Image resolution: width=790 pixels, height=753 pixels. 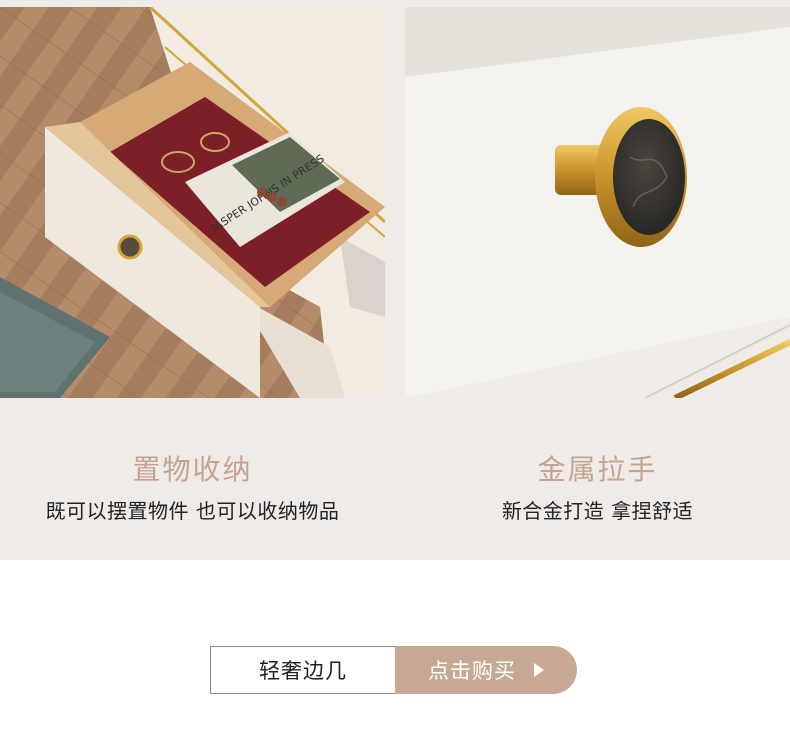 What do you see at coordinates (302, 670) in the screenshot?
I see `product-name-label: 轻奢边几` at bounding box center [302, 670].